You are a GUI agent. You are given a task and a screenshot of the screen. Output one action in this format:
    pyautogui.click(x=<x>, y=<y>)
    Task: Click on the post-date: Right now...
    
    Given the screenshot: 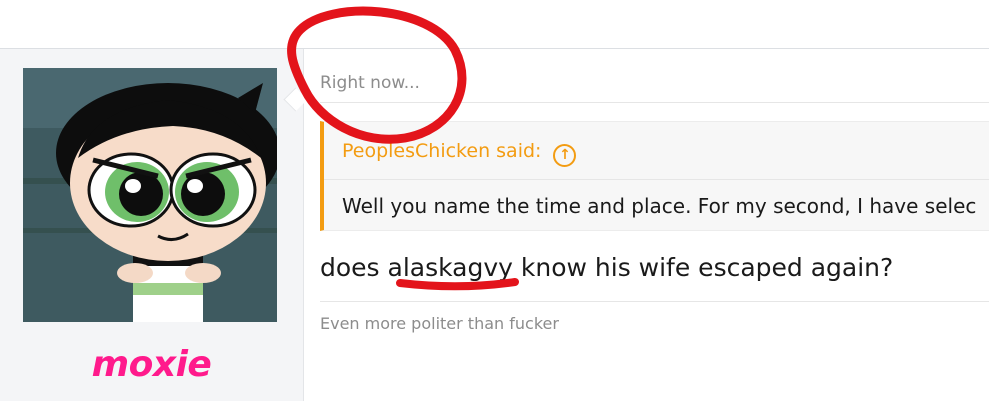 What is the action you would take?
    pyautogui.click(x=370, y=83)
    